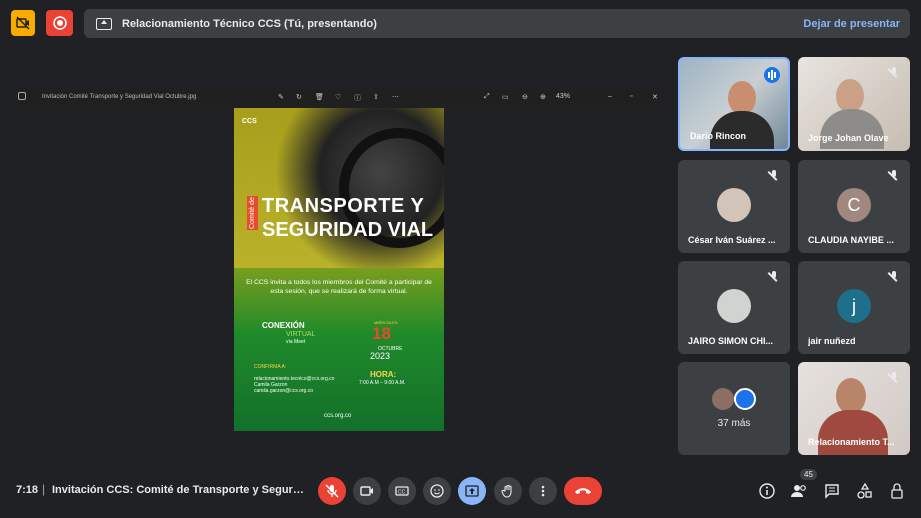 This screenshot has width=921, height=518. Describe the element at coordinates (27, 490) in the screenshot. I see `meeting-time: 7:18` at that location.